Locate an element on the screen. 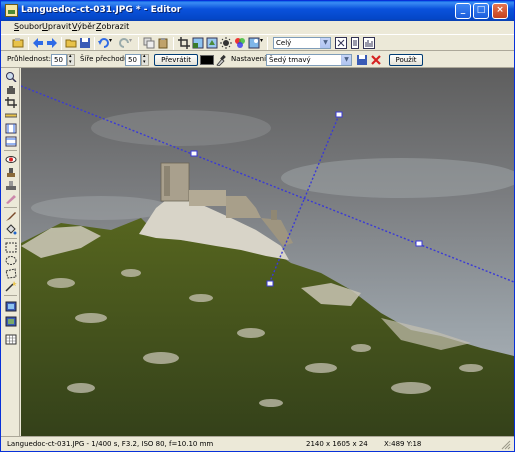  window-title: Languedoc-ct-031.JPG * - Editor is located at coordinates (101, 10).